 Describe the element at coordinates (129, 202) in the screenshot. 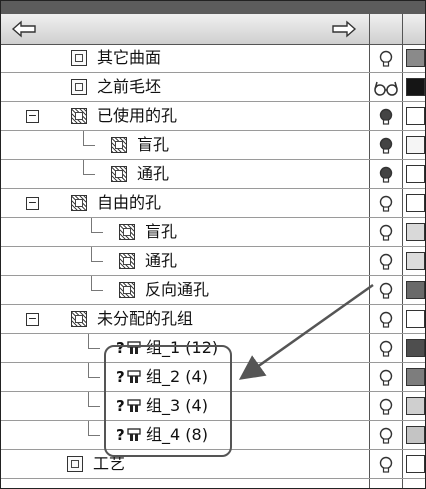

I see `tree-row-label: 自由的孔` at that location.